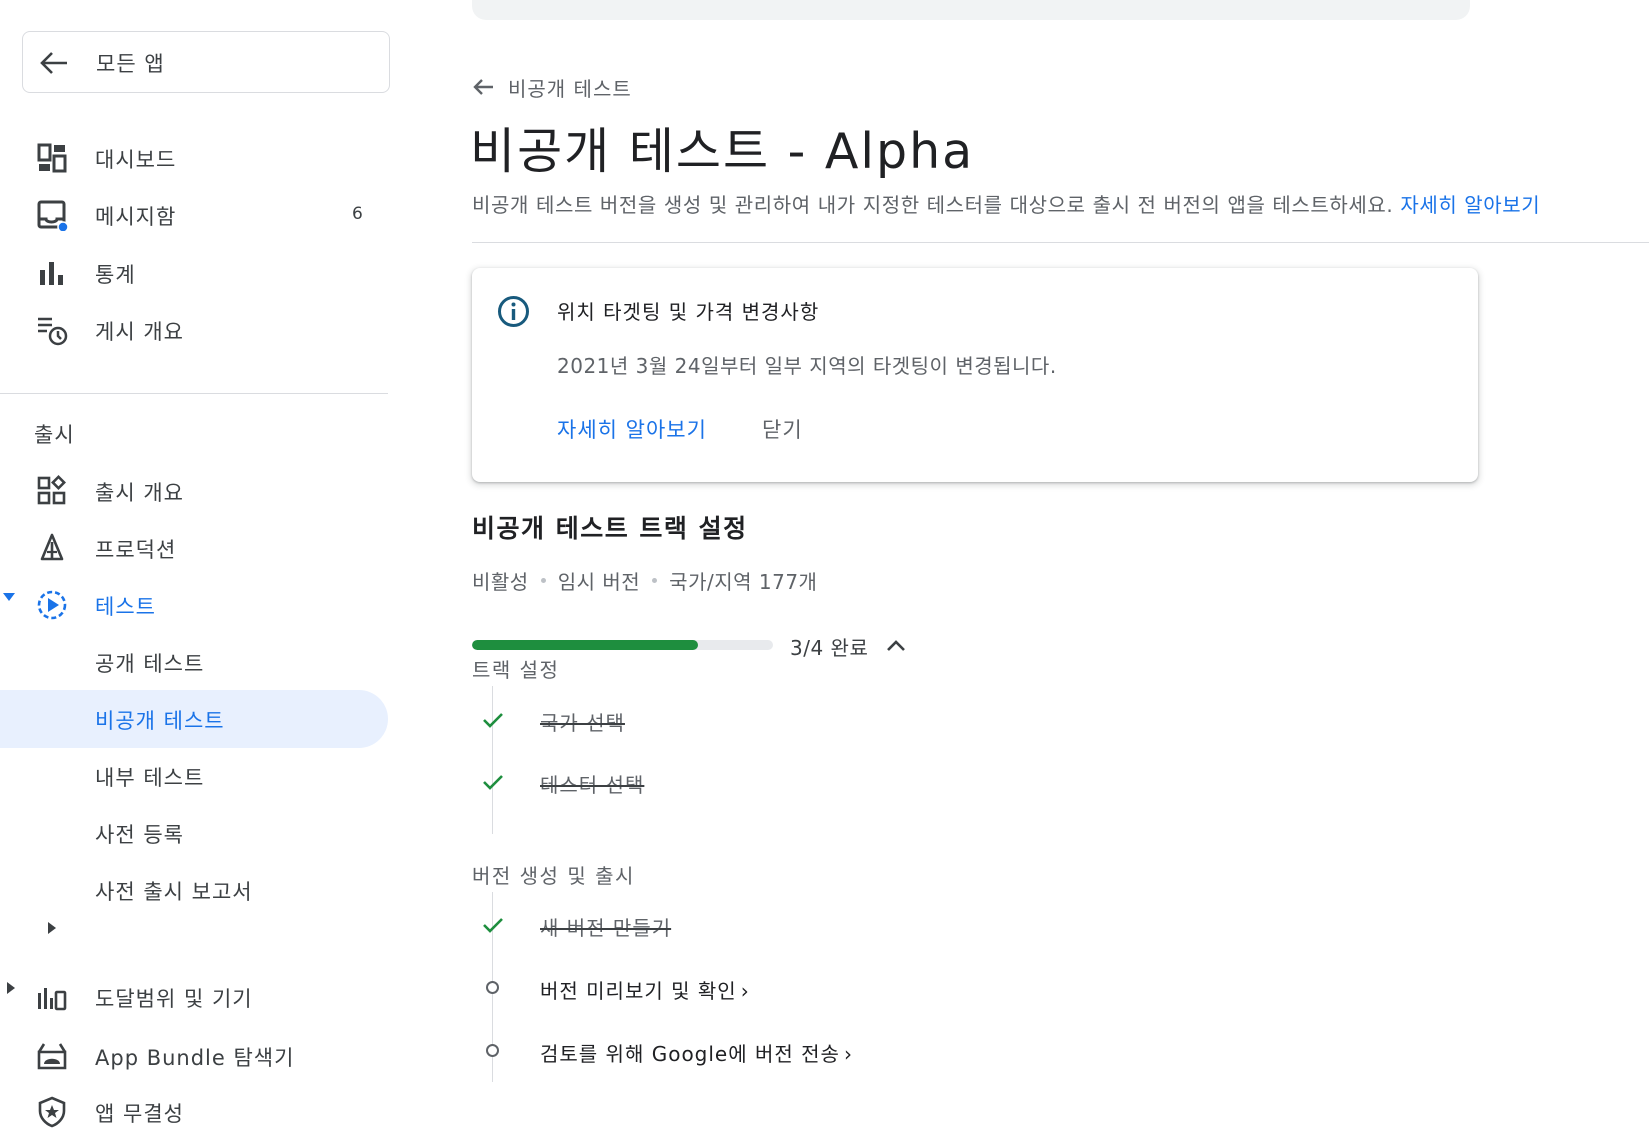  I want to click on chevron-up-icon, so click(896, 645).